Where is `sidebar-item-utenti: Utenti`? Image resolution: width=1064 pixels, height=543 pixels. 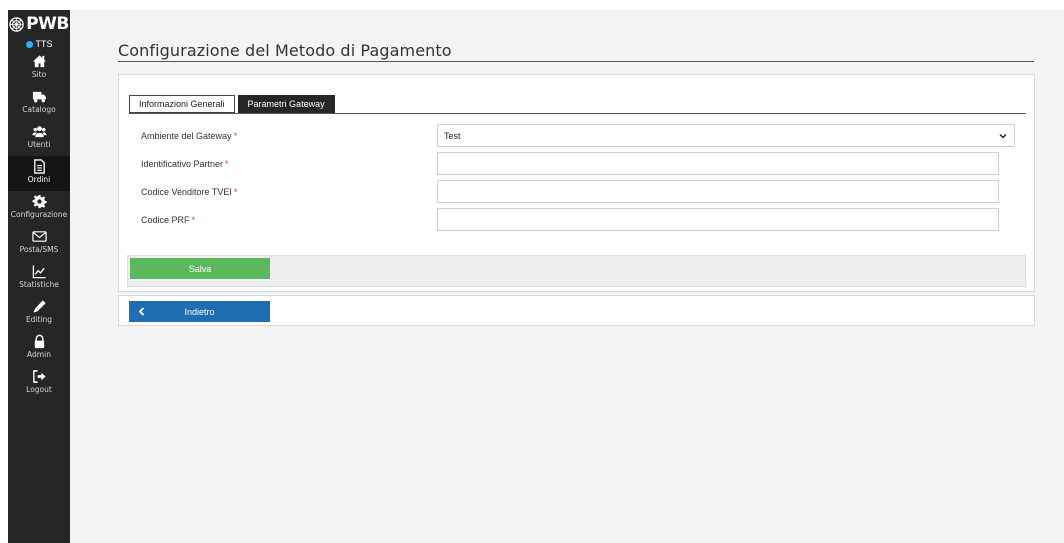 sidebar-item-utenti: Utenti is located at coordinates (39, 138).